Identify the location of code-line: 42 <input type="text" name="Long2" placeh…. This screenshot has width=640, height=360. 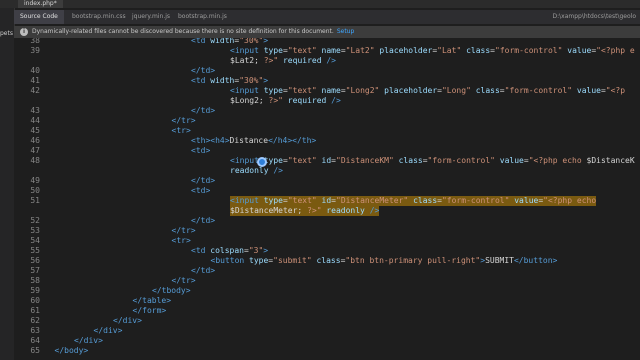
(327, 91).